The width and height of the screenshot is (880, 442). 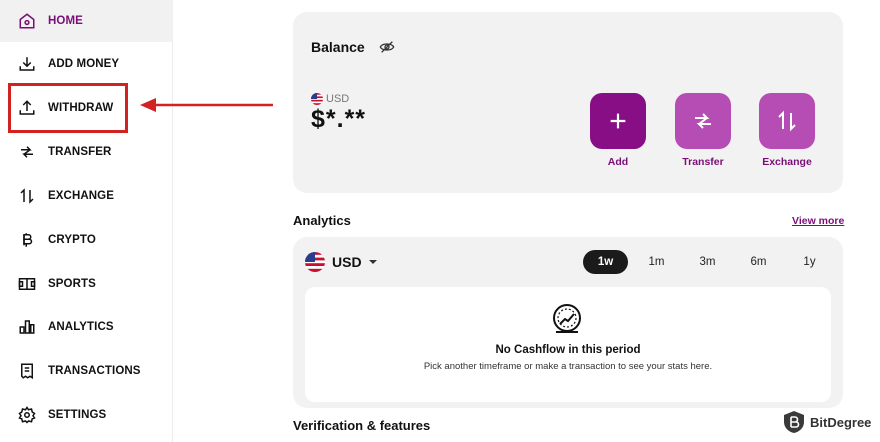 I want to click on period-tab-3m: 3m, so click(x=707, y=262).